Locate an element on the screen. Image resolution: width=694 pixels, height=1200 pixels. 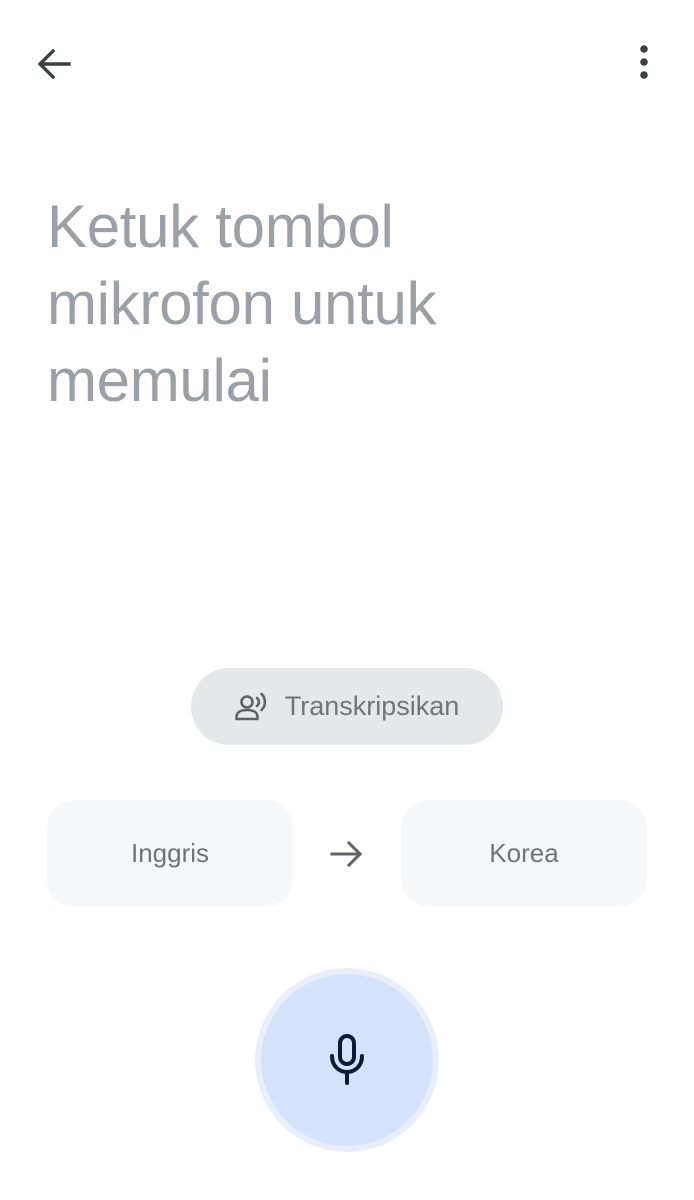
target-language-button: Korea is located at coordinates (524, 853).